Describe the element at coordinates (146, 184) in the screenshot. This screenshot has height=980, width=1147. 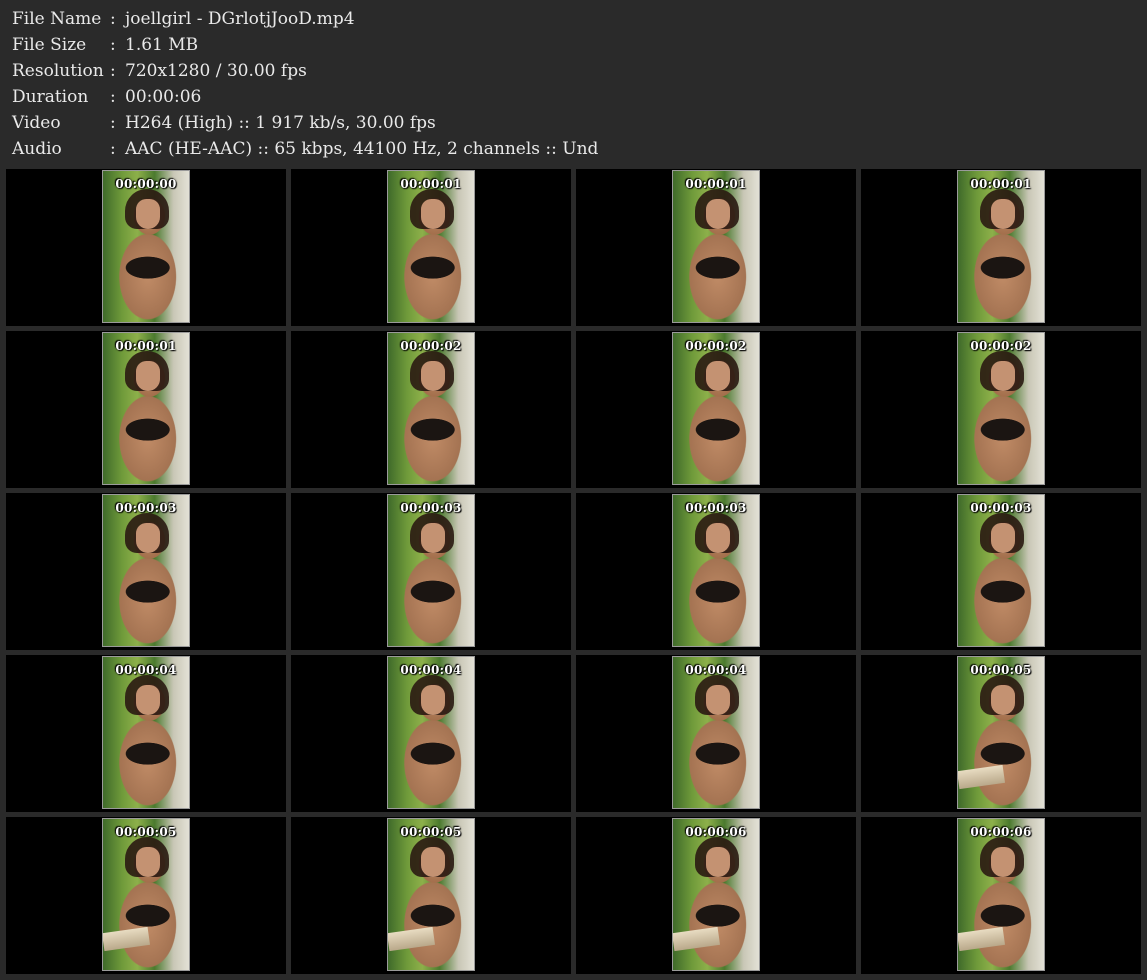
I see `frame-timestamp: 00:00:00` at that location.